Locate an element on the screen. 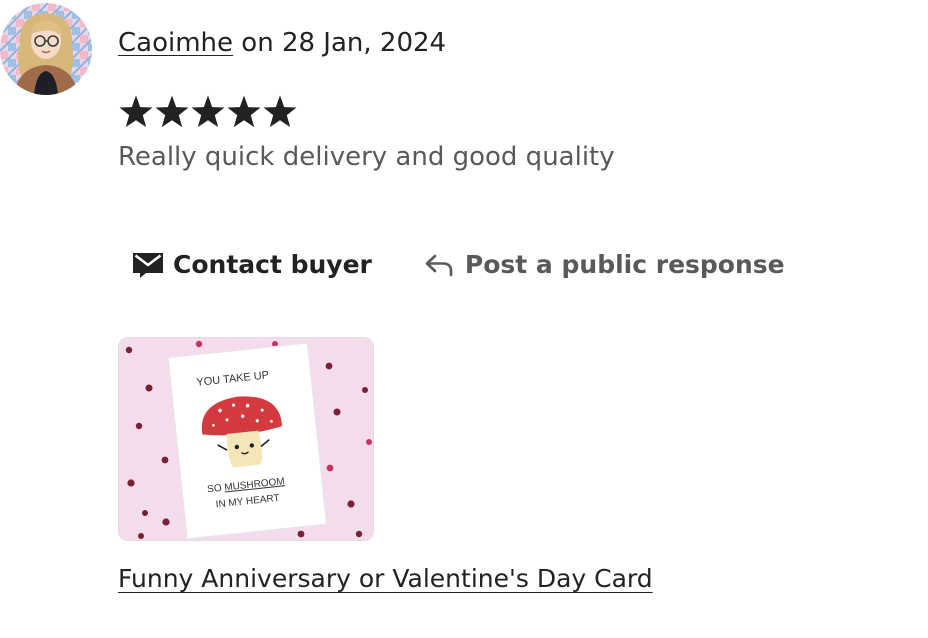  review-text: Really quick delivery and good quality is located at coordinates (366, 157).